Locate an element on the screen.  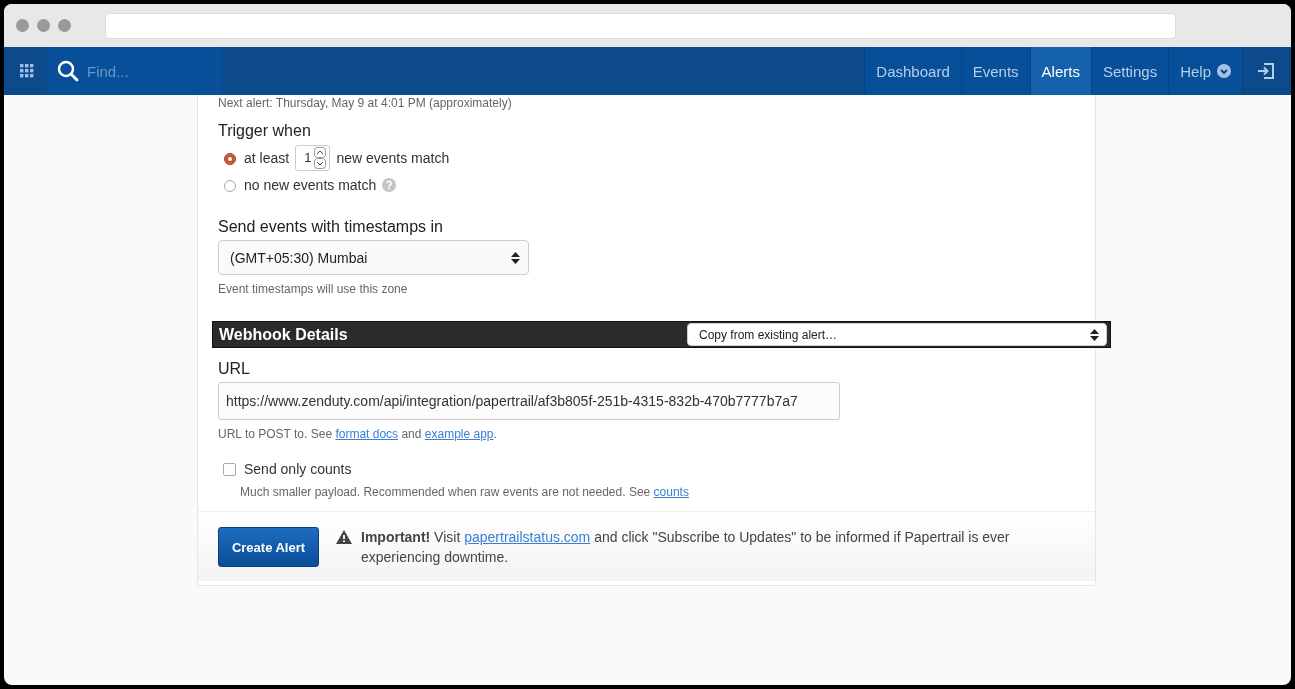
create-alert-button: Create Alert is located at coordinates (268, 547).